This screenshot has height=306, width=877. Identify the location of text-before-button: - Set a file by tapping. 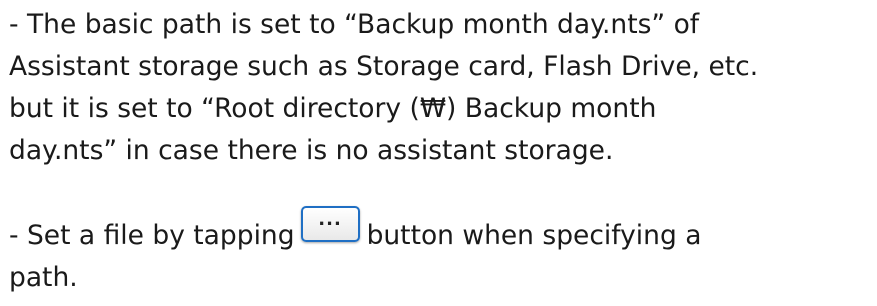
(152, 235).